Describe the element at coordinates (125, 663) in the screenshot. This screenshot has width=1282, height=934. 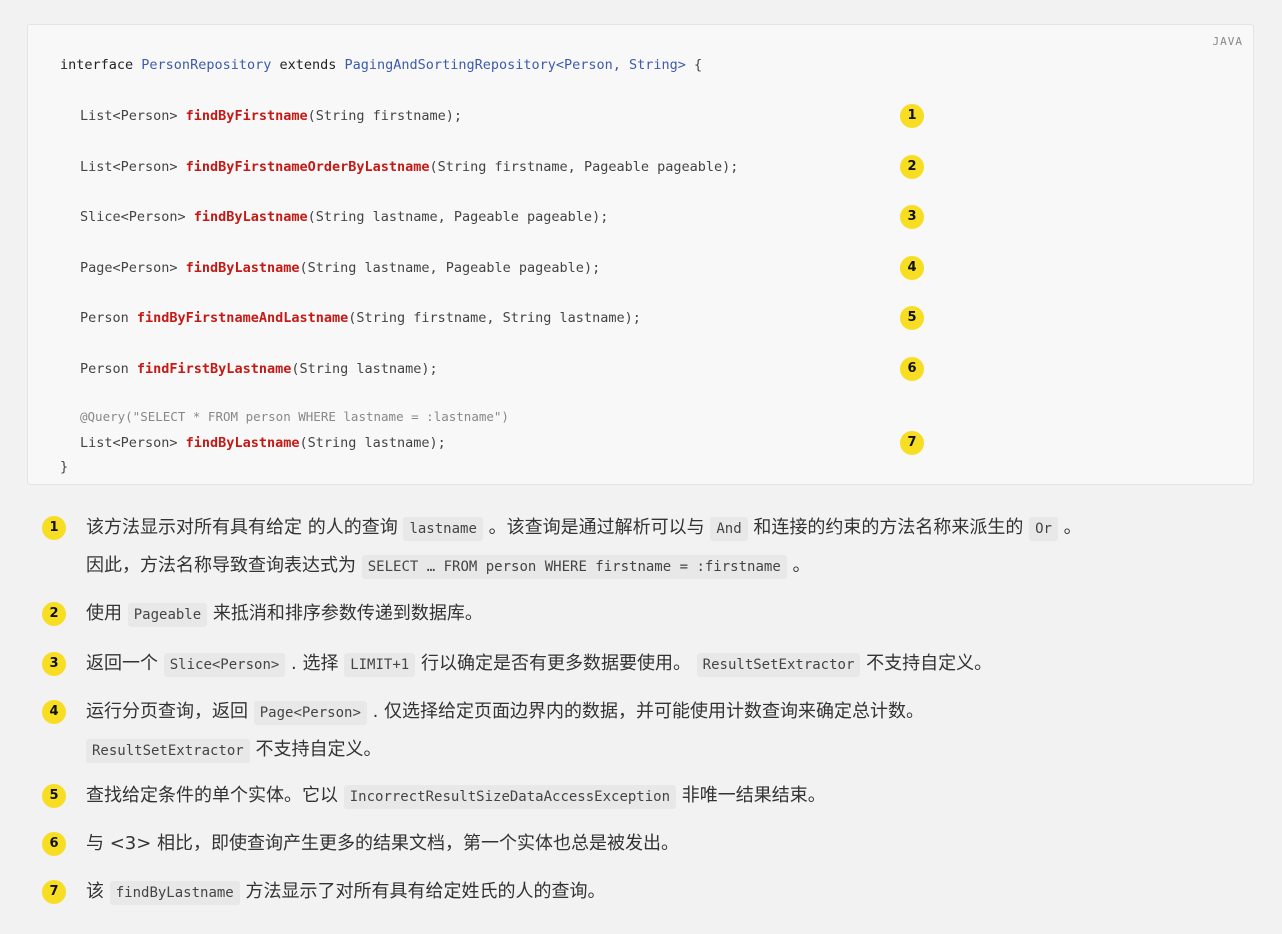
I see `note-text: 返回一个` at that location.